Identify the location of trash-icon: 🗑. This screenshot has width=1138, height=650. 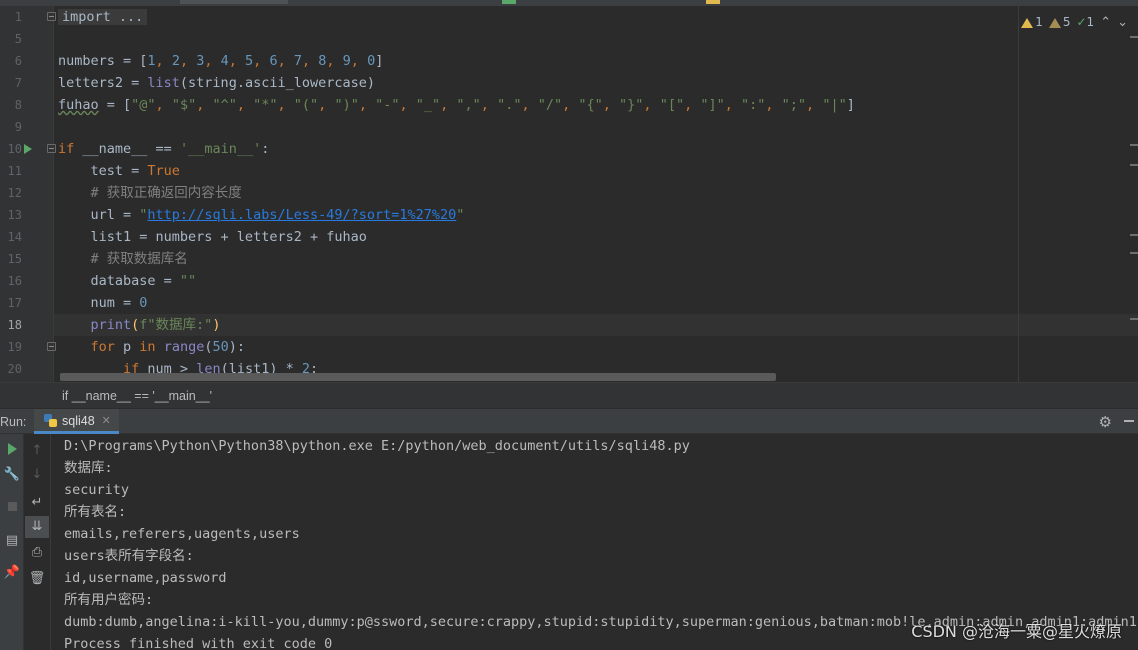
(37, 578).